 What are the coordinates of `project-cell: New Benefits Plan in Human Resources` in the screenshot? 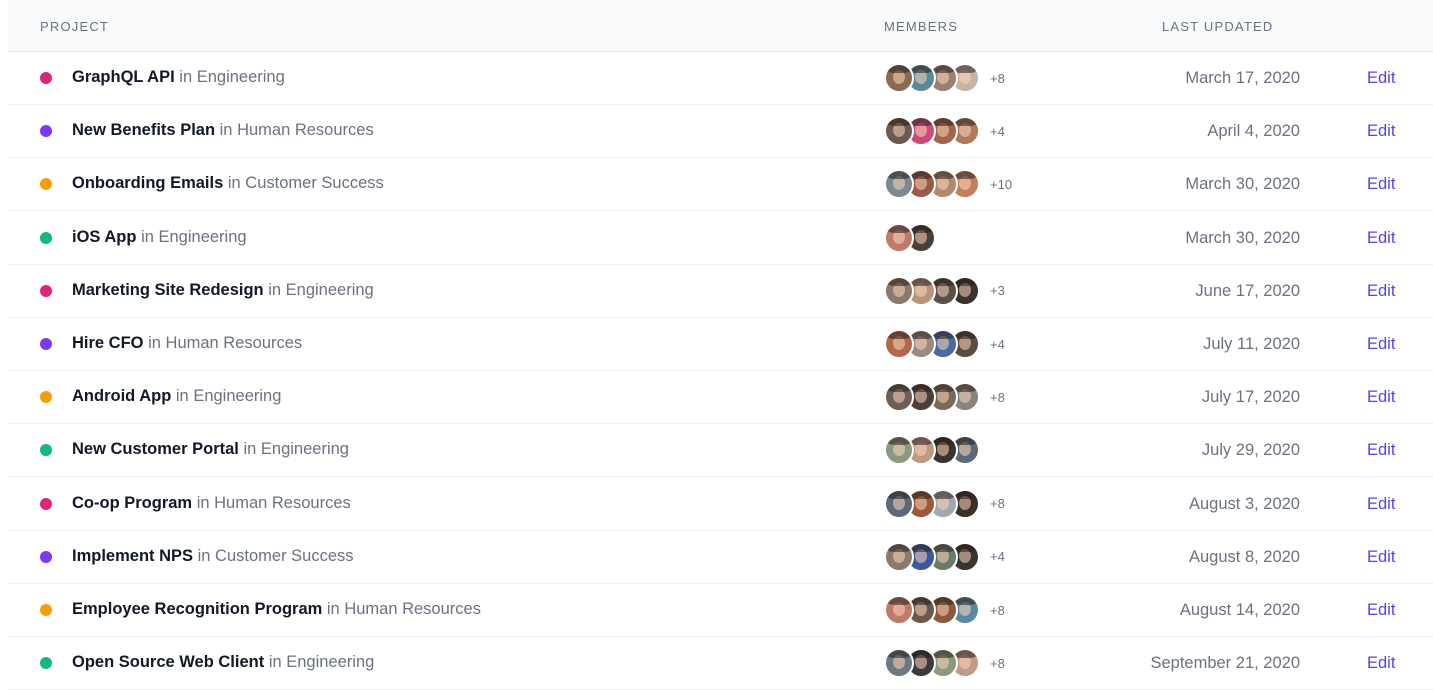 It's located at (223, 130).